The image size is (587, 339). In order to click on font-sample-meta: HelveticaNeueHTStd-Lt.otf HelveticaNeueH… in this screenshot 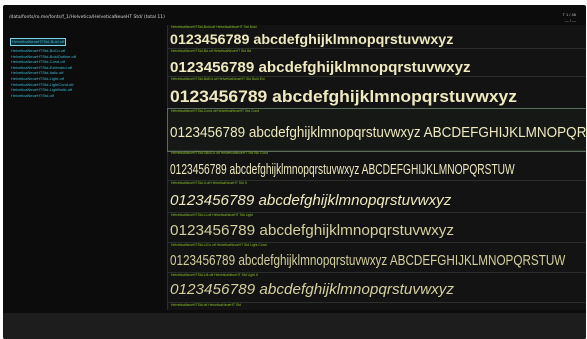, I will do `click(212, 215)`.